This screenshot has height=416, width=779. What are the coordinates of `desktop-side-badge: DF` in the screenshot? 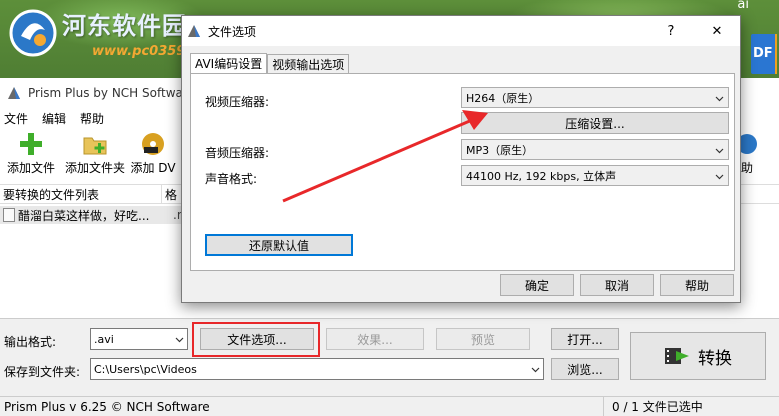 It's located at (764, 54).